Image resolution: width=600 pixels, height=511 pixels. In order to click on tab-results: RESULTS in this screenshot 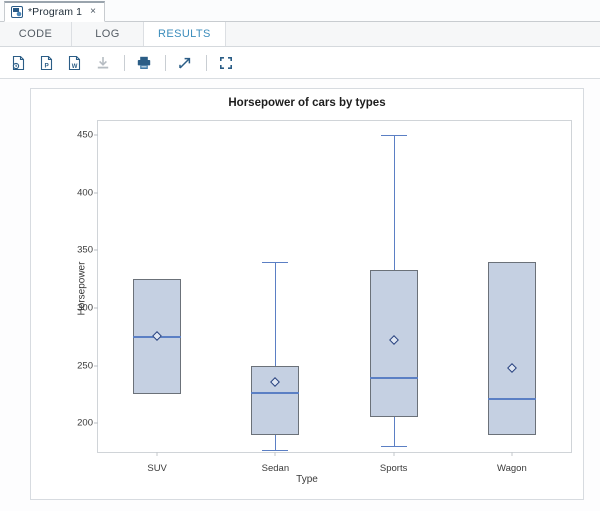, I will do `click(185, 34)`.